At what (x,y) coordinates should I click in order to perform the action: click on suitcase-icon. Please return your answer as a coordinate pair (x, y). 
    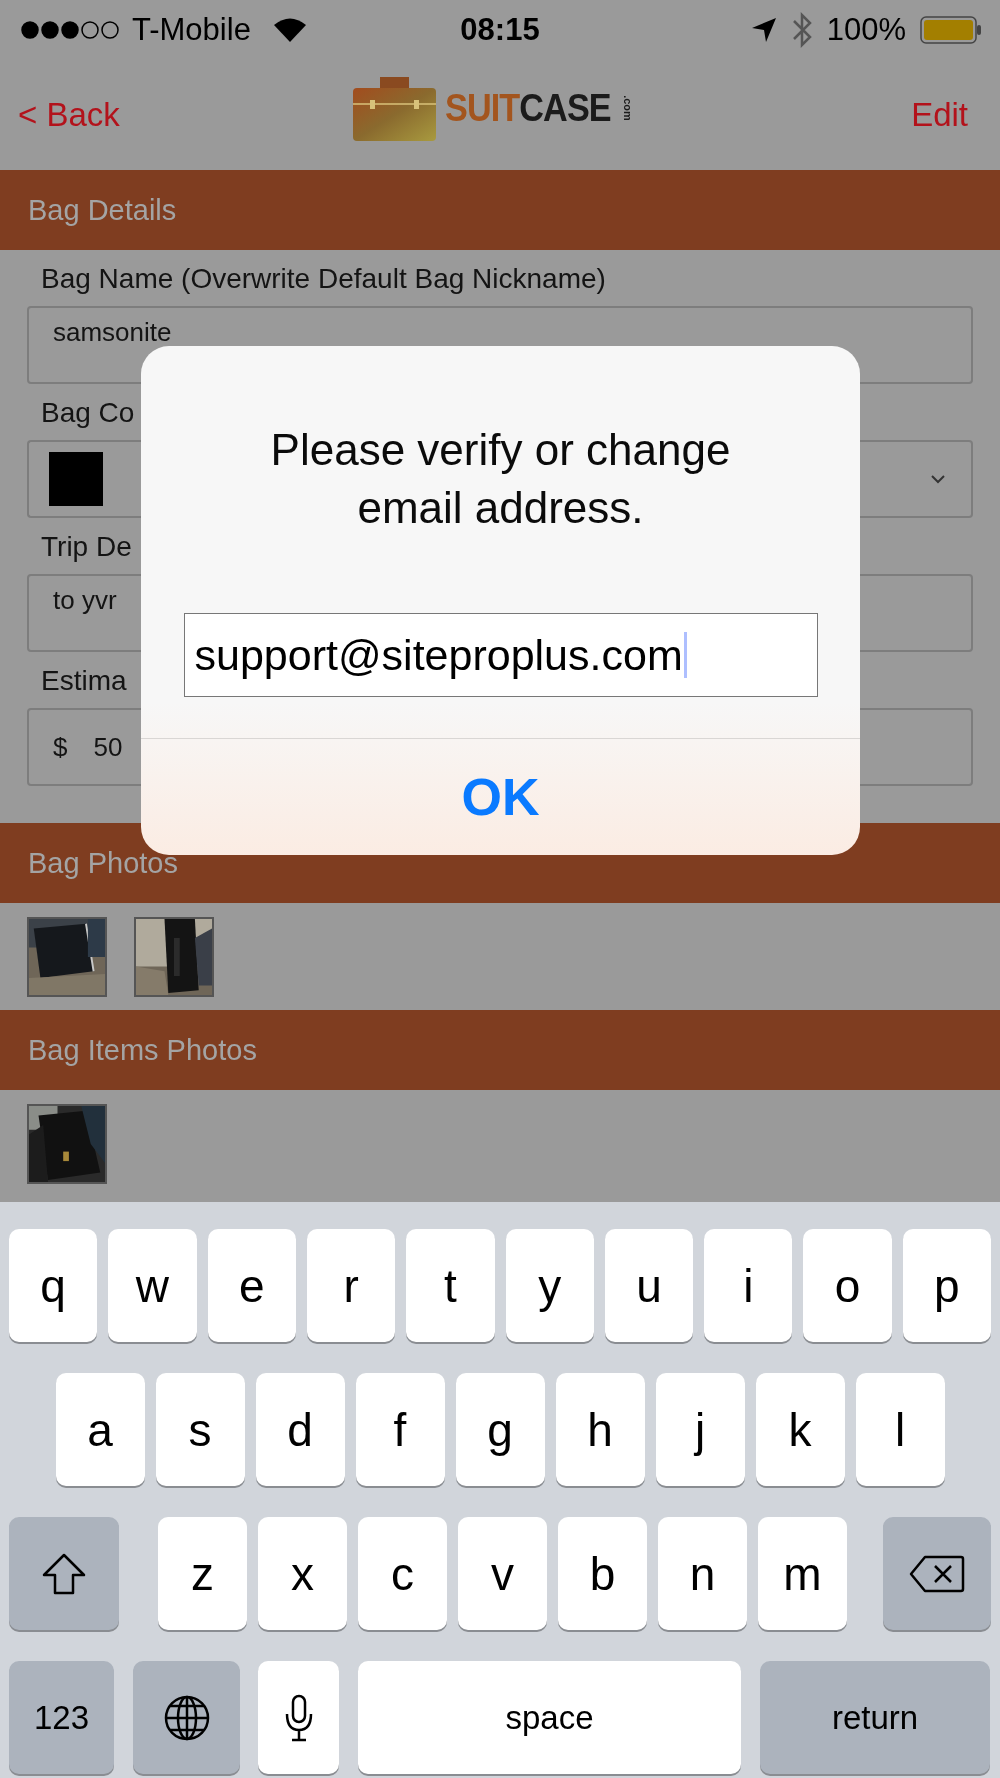
    Looking at the image, I should click on (394, 108).